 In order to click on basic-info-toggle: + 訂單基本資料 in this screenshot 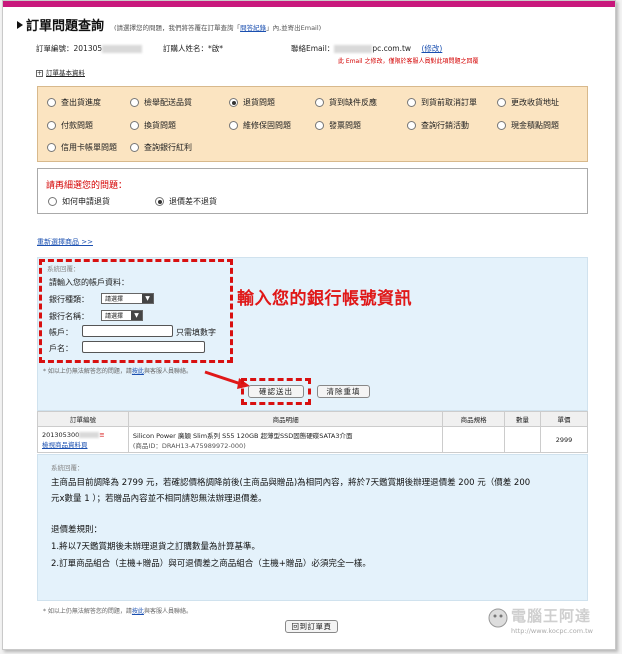, I will do `click(60, 72)`.